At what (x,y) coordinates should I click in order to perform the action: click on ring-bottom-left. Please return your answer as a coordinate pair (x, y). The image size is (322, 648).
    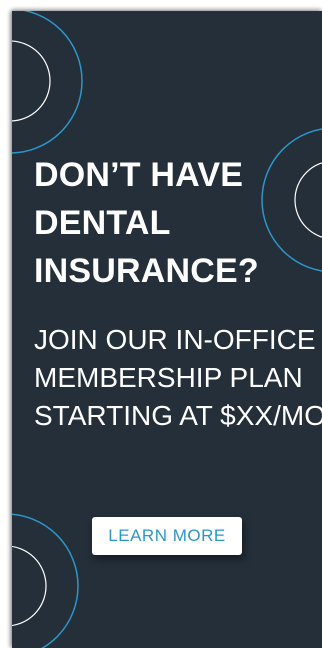
    Looking at the image, I should click on (45, 580).